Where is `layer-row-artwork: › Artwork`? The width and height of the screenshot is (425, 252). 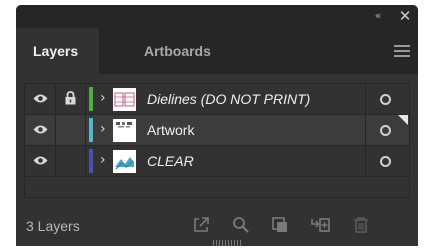
layer-row-artwork: › Artwork is located at coordinates (217, 130).